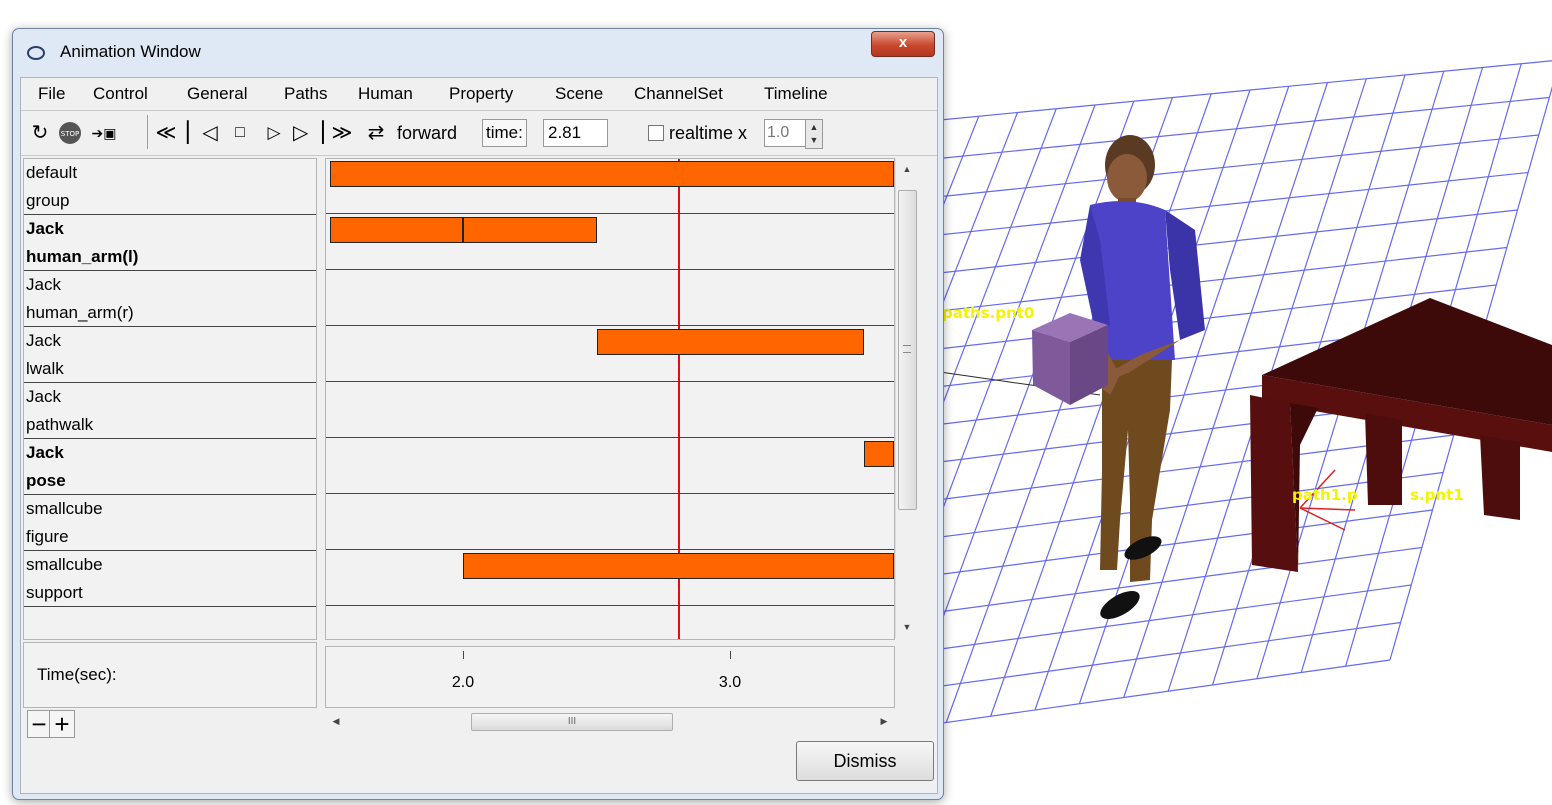  I want to click on window-title: Animation Window, so click(130, 51).